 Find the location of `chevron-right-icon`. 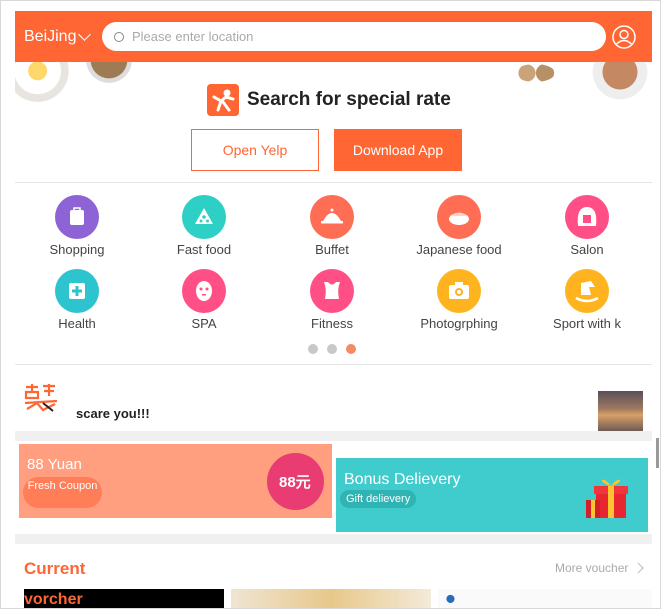

chevron-right-icon is located at coordinates (638, 568).